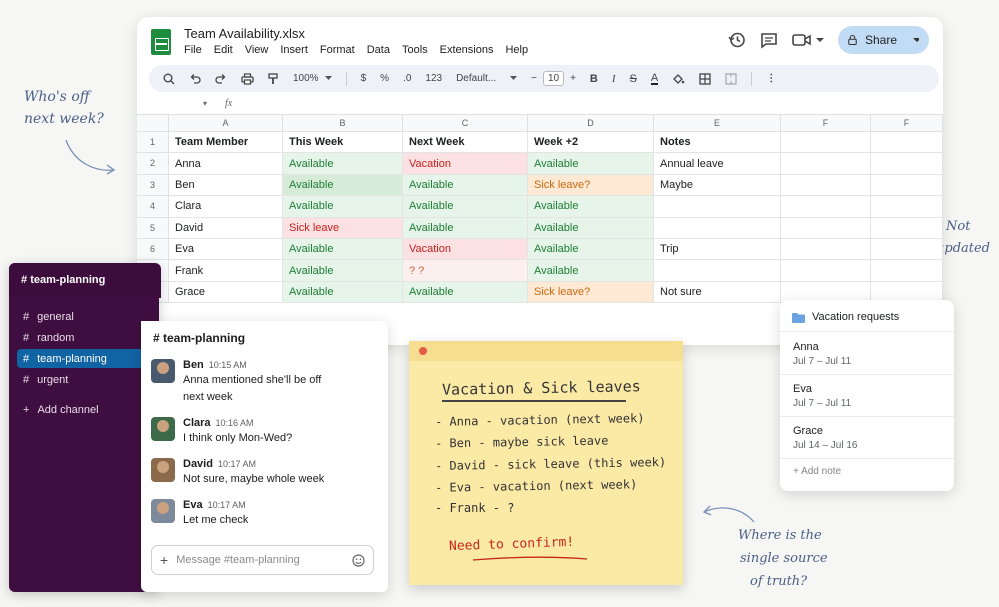 The width and height of the screenshot is (999, 607). What do you see at coordinates (343, 123) in the screenshot?
I see `column-header: B` at bounding box center [343, 123].